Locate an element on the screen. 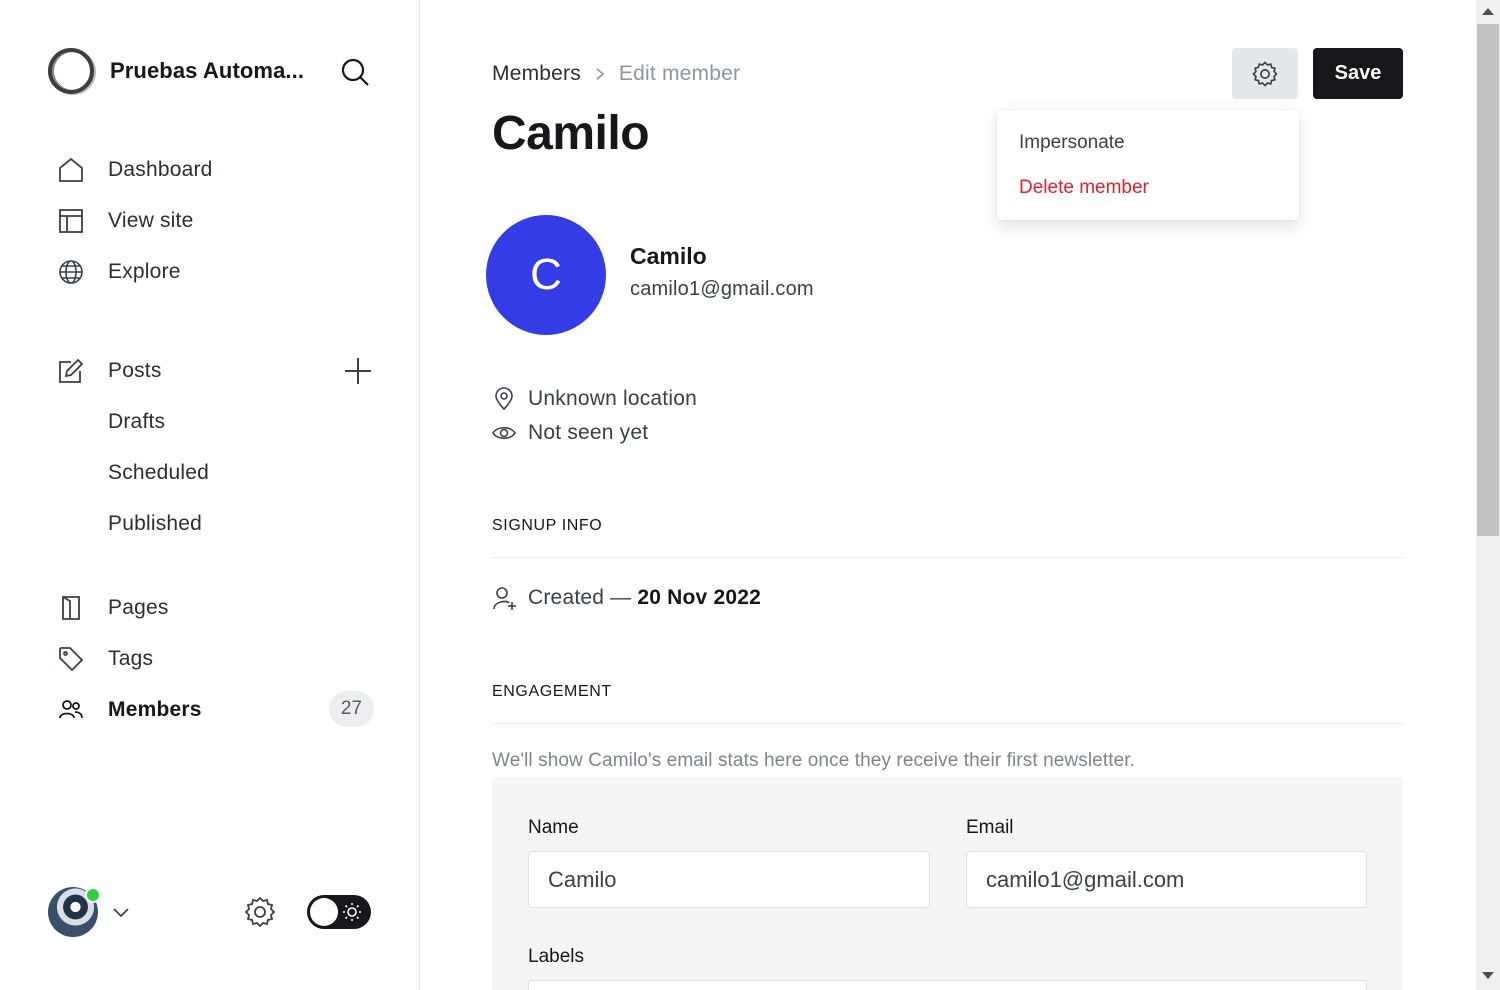 The image size is (1500, 990). members-icon is located at coordinates (71, 710).